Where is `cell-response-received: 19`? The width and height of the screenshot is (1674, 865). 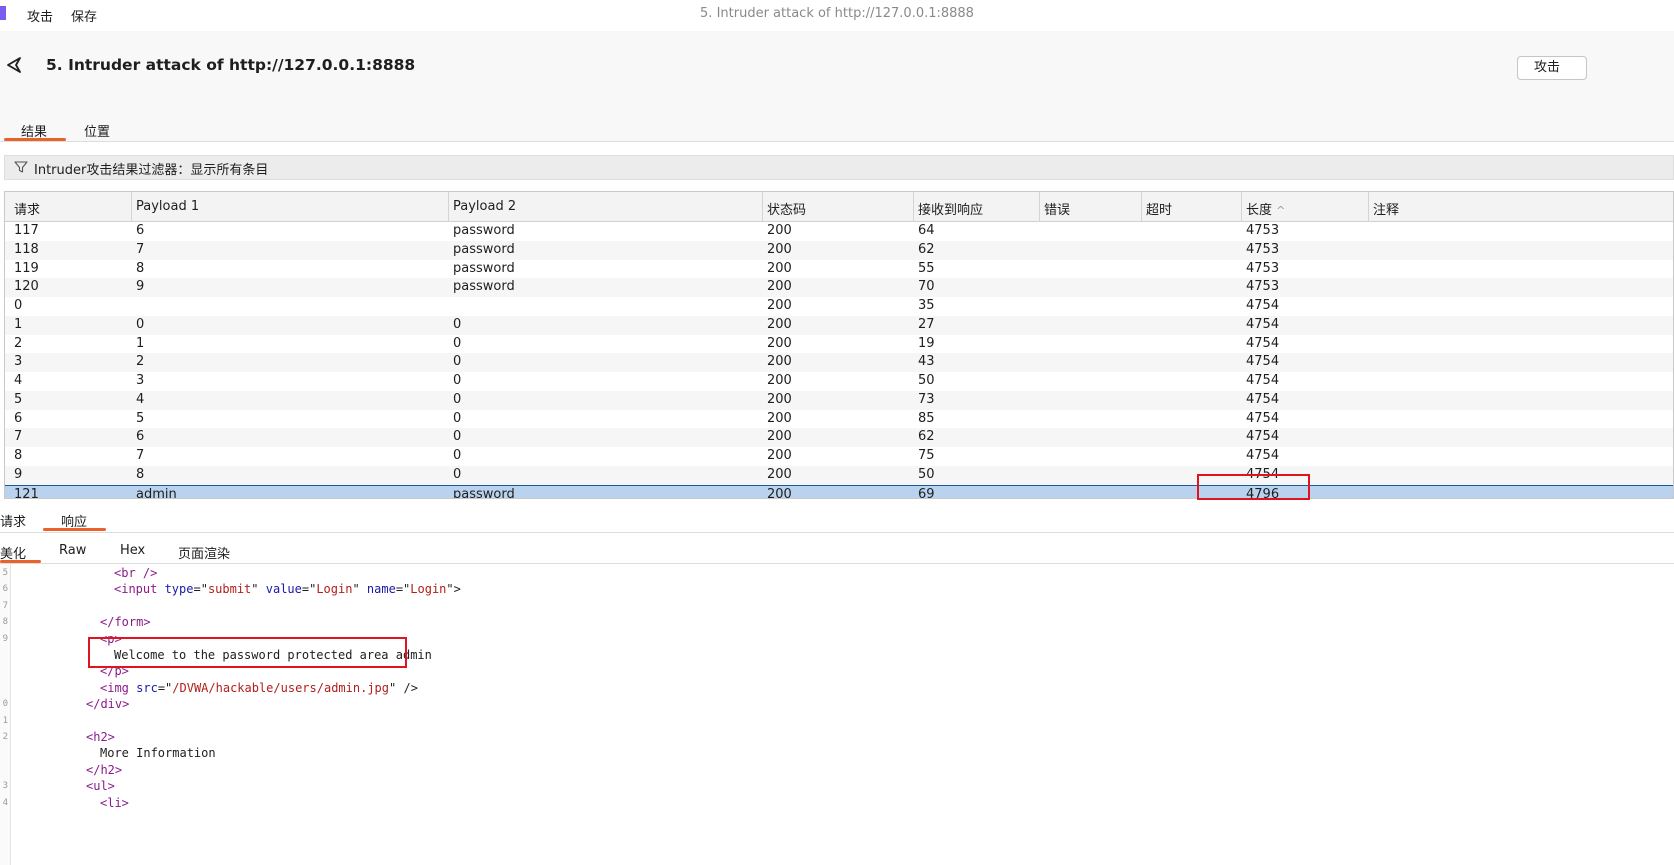 cell-response-received: 19 is located at coordinates (926, 343).